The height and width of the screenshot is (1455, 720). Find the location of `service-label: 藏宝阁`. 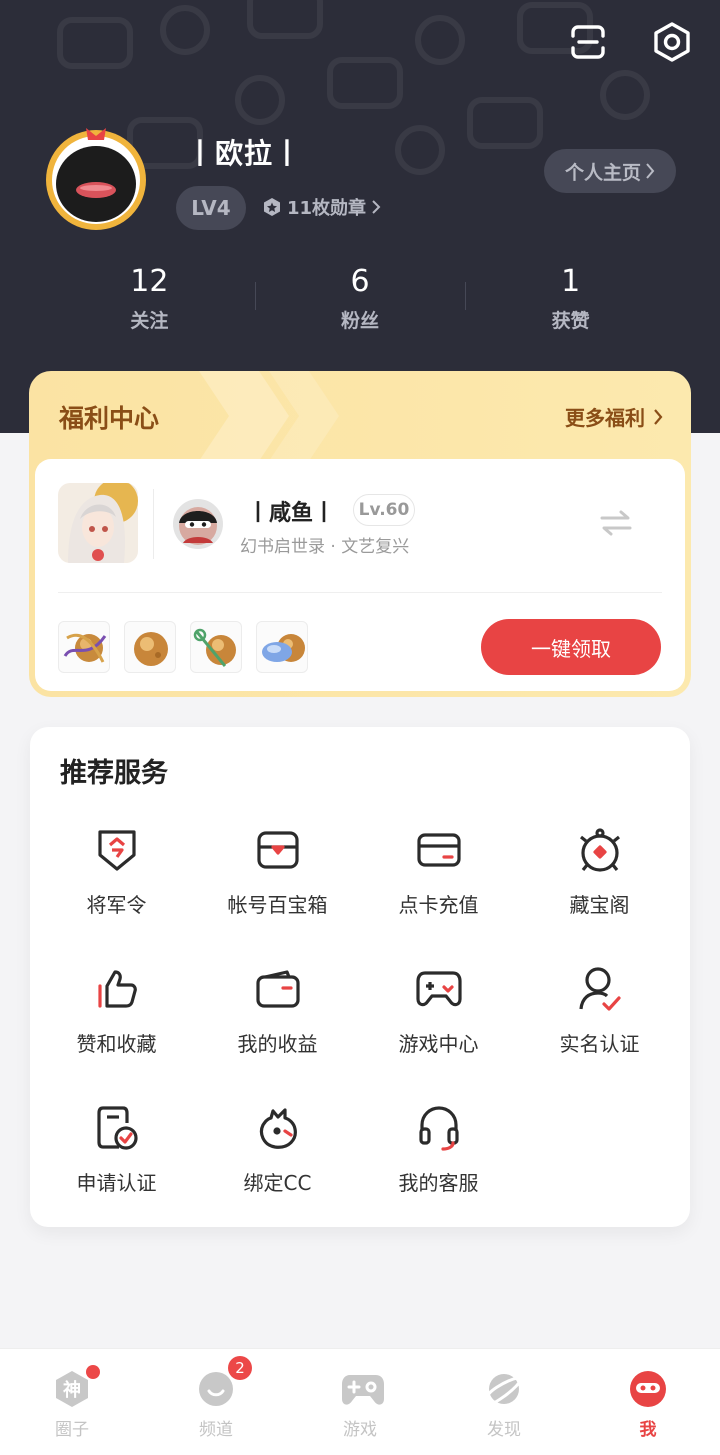

service-label: 藏宝阁 is located at coordinates (599, 905).